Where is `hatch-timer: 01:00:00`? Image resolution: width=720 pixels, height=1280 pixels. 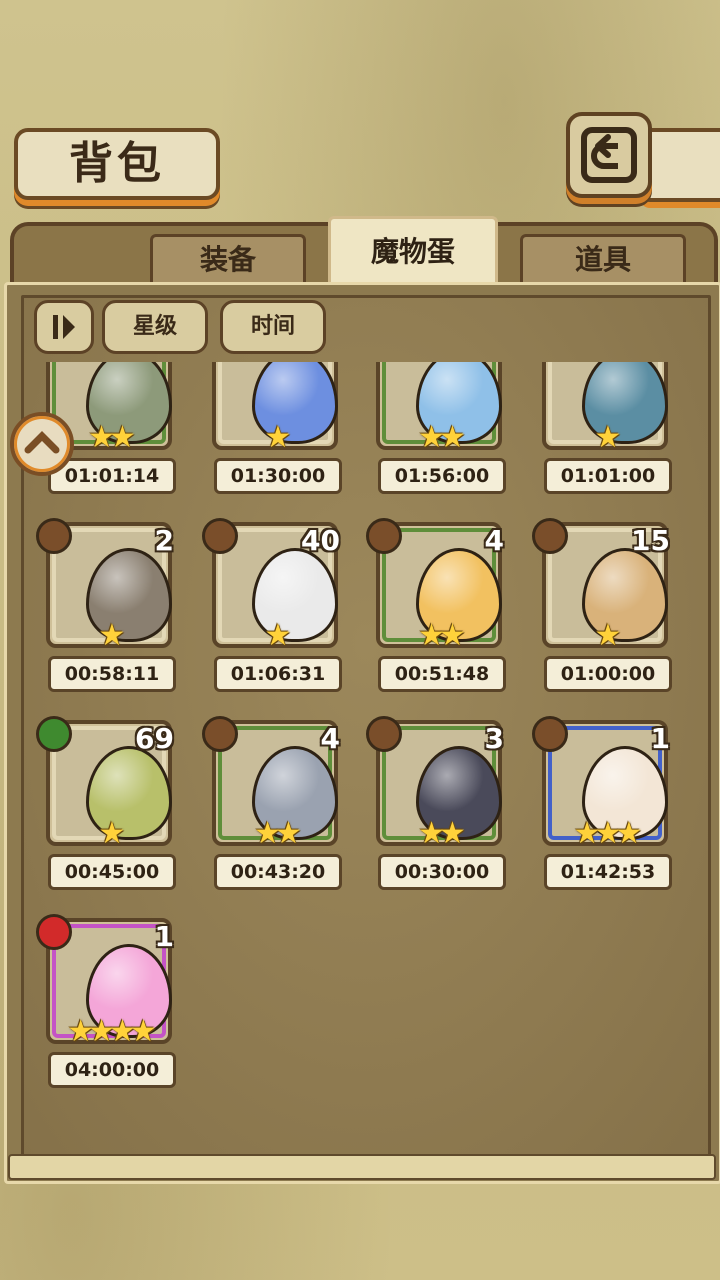 hatch-timer: 01:00:00 is located at coordinates (608, 674).